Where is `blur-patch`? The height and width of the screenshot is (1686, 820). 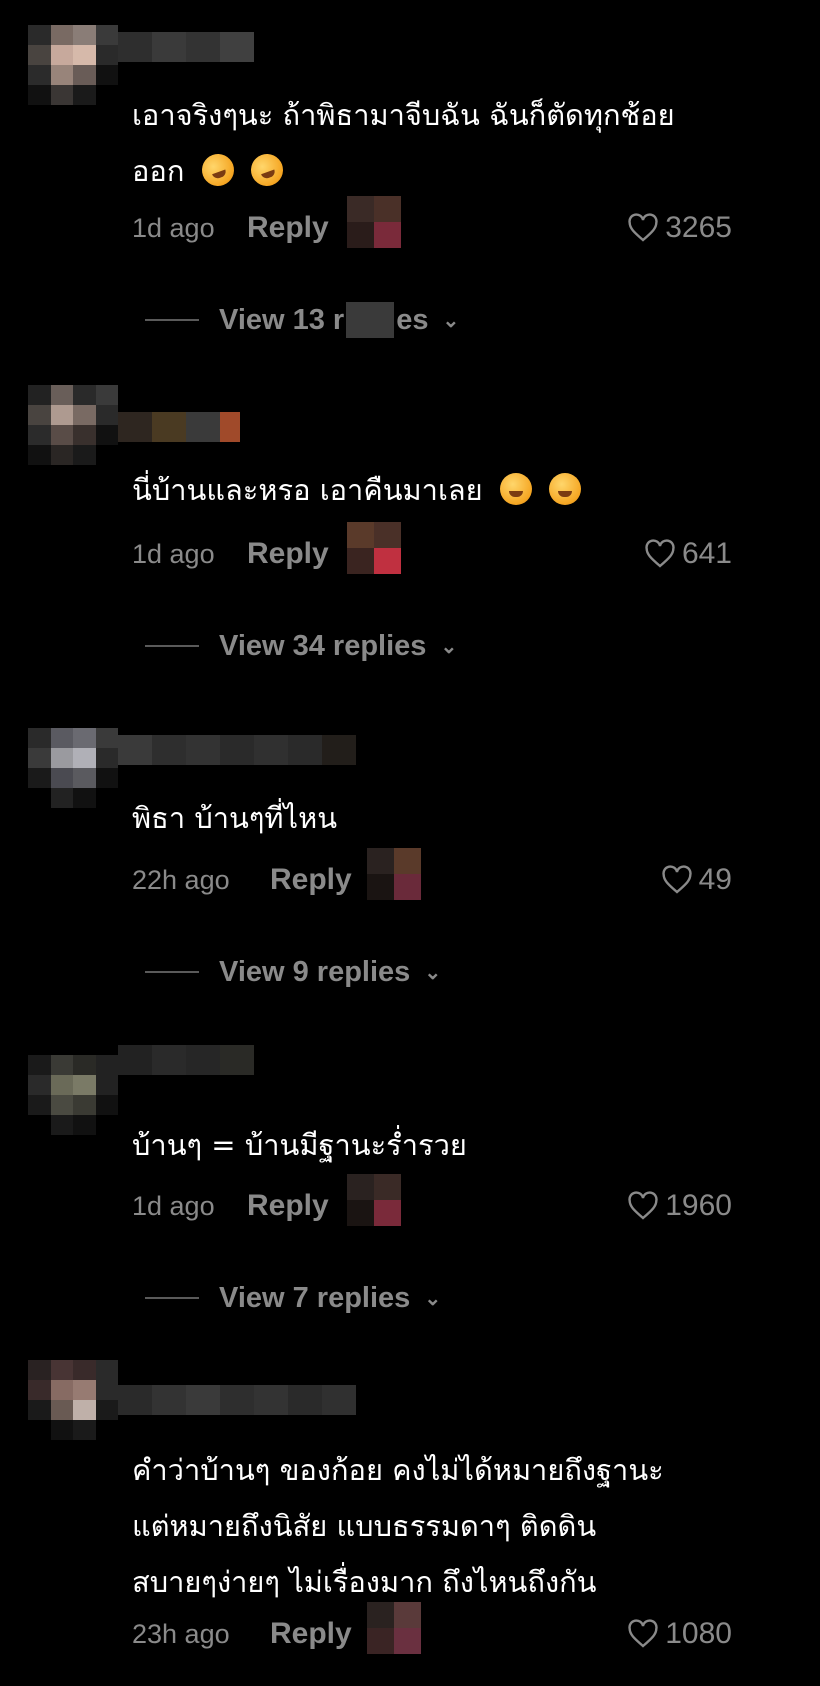 blur-patch is located at coordinates (370, 320).